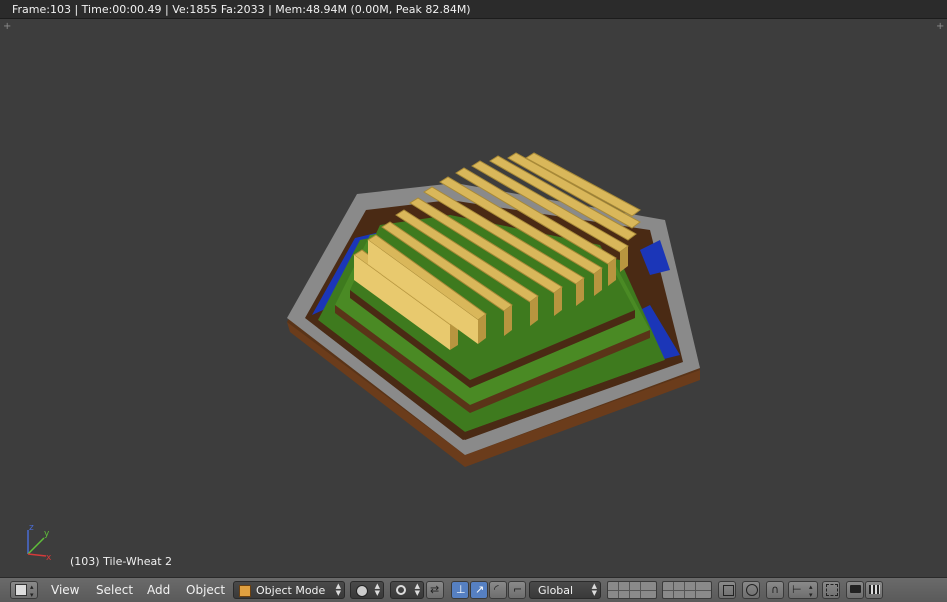  I want to click on menu-object: Object, so click(205, 592).